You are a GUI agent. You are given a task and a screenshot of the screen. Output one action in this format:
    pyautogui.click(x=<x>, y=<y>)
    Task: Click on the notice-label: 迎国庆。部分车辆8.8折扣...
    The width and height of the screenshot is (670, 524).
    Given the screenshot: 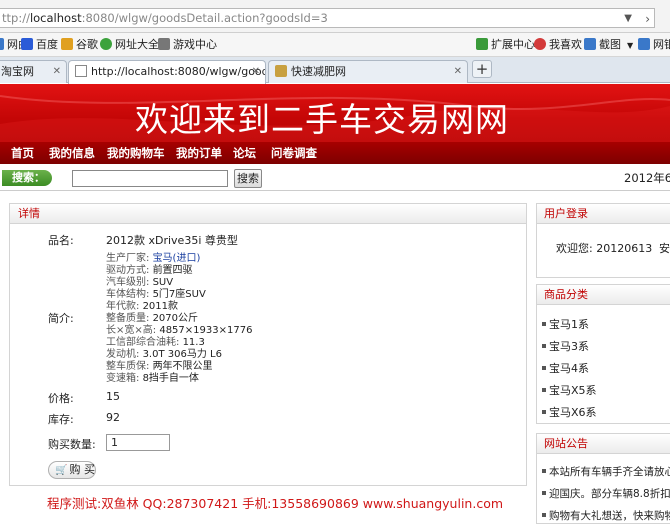 What is the action you would take?
    pyautogui.click(x=609, y=494)
    